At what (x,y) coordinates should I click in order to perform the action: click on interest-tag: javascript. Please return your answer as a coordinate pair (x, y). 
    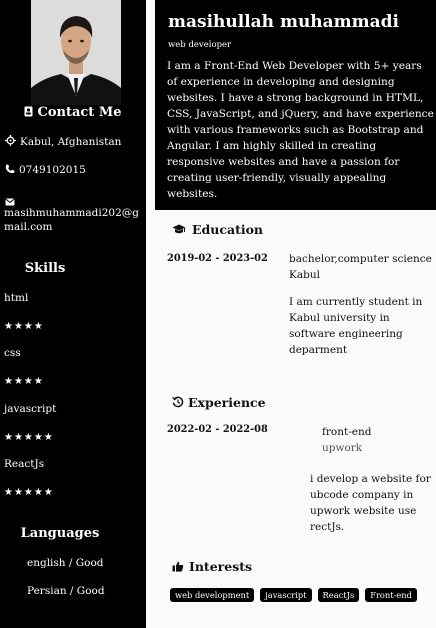
    Looking at the image, I should click on (286, 595).